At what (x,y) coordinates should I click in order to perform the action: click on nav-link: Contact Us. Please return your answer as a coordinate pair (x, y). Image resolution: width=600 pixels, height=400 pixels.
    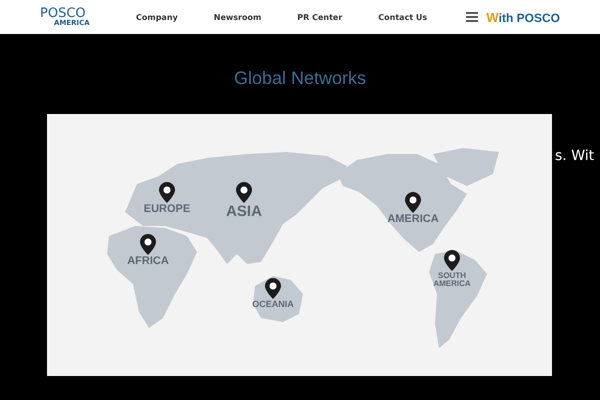
    Looking at the image, I should click on (403, 17).